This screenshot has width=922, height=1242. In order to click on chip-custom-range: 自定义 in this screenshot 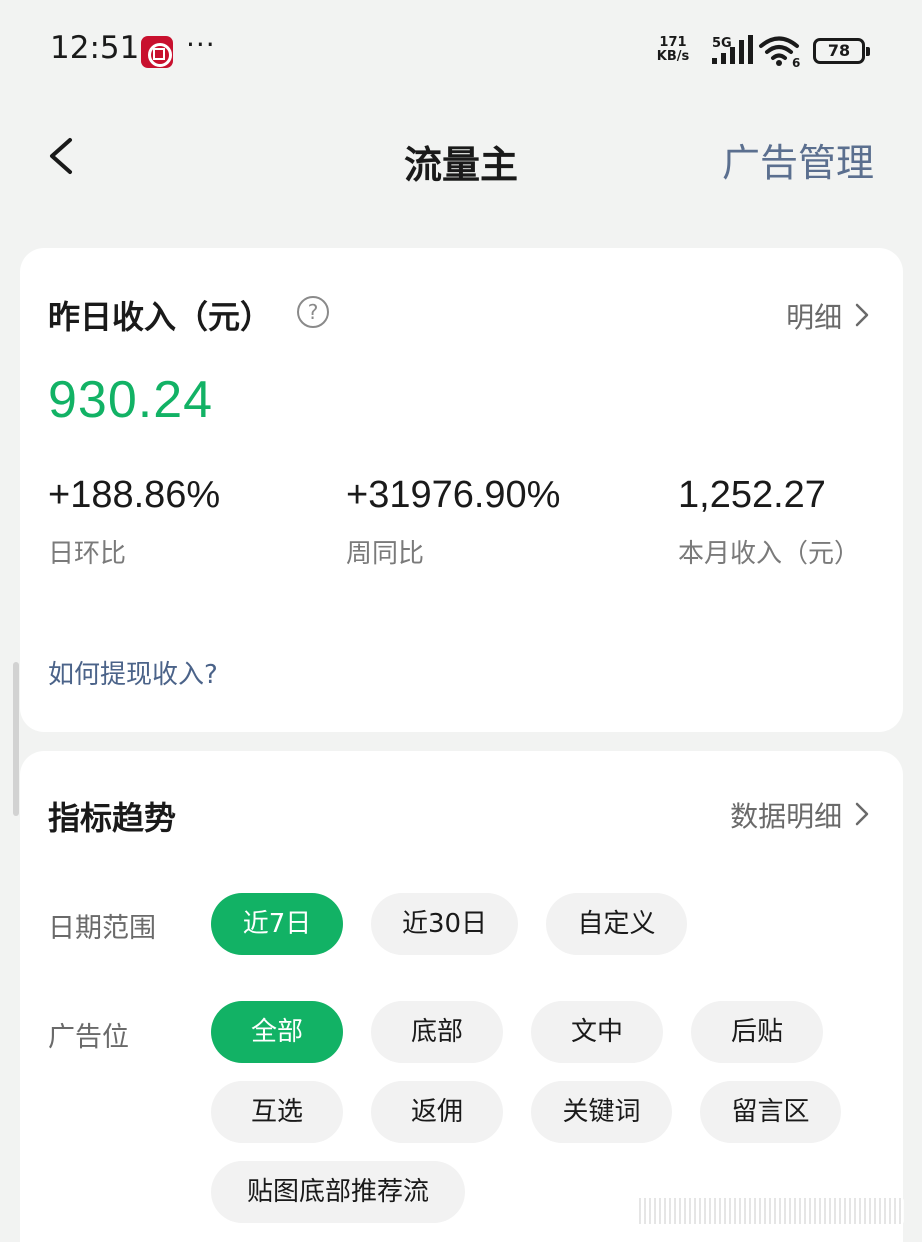, I will do `click(616, 924)`.